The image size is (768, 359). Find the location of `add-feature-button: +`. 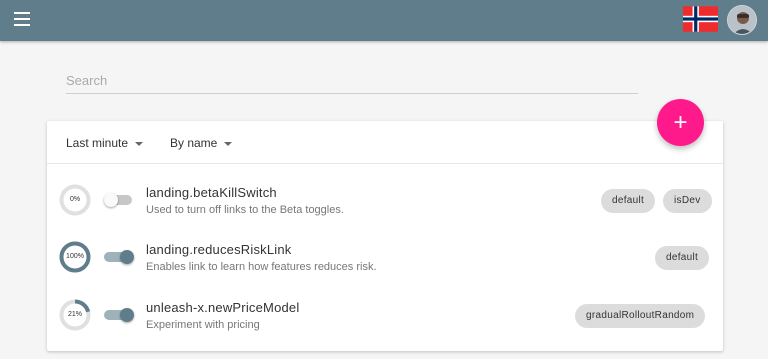

add-feature-button: + is located at coordinates (680, 122).